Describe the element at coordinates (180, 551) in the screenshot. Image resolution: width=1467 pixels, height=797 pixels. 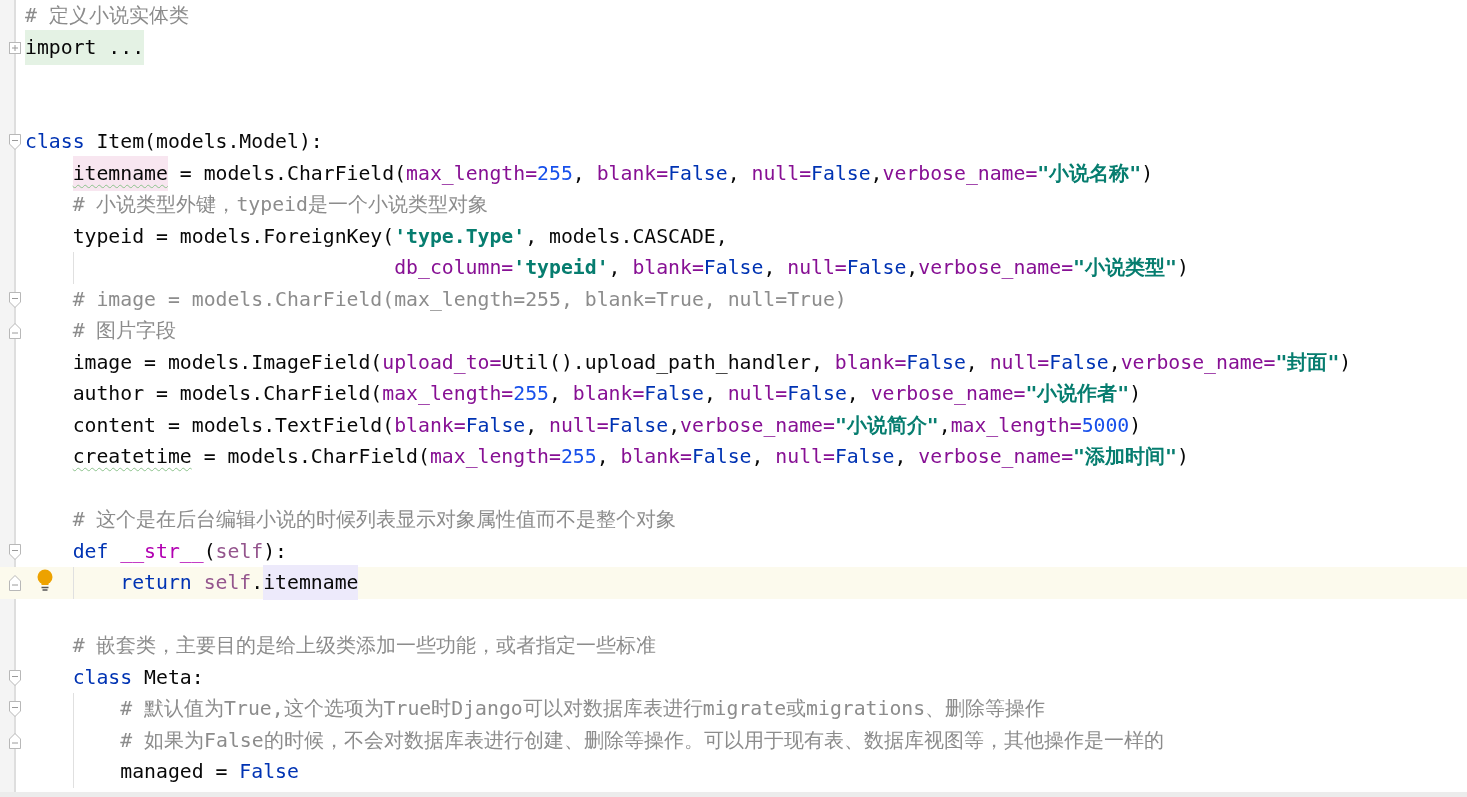
I see `code-line: def __str__(self):` at that location.